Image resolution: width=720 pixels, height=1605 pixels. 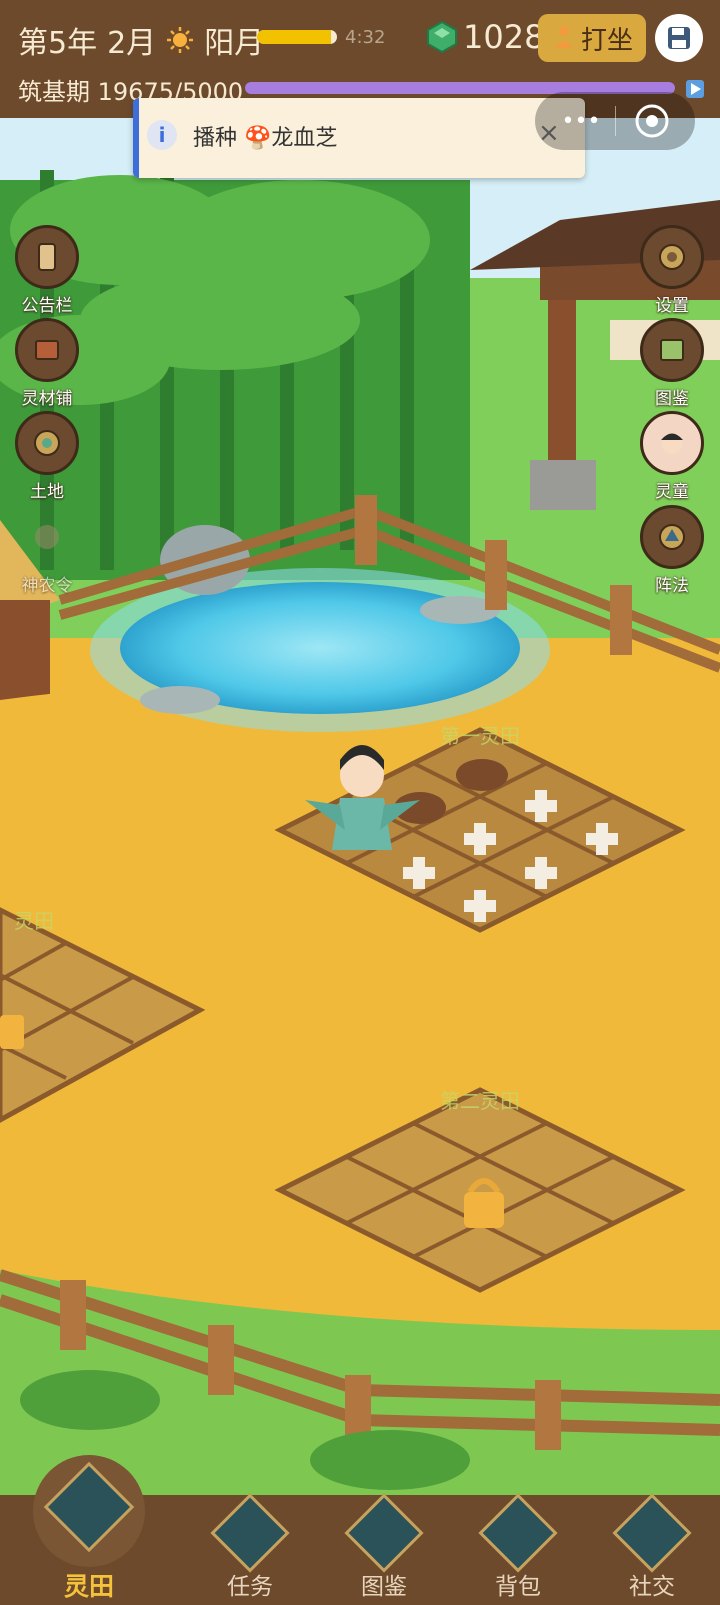 I want to click on shennong-token-label: 神农令, so click(x=47, y=586).